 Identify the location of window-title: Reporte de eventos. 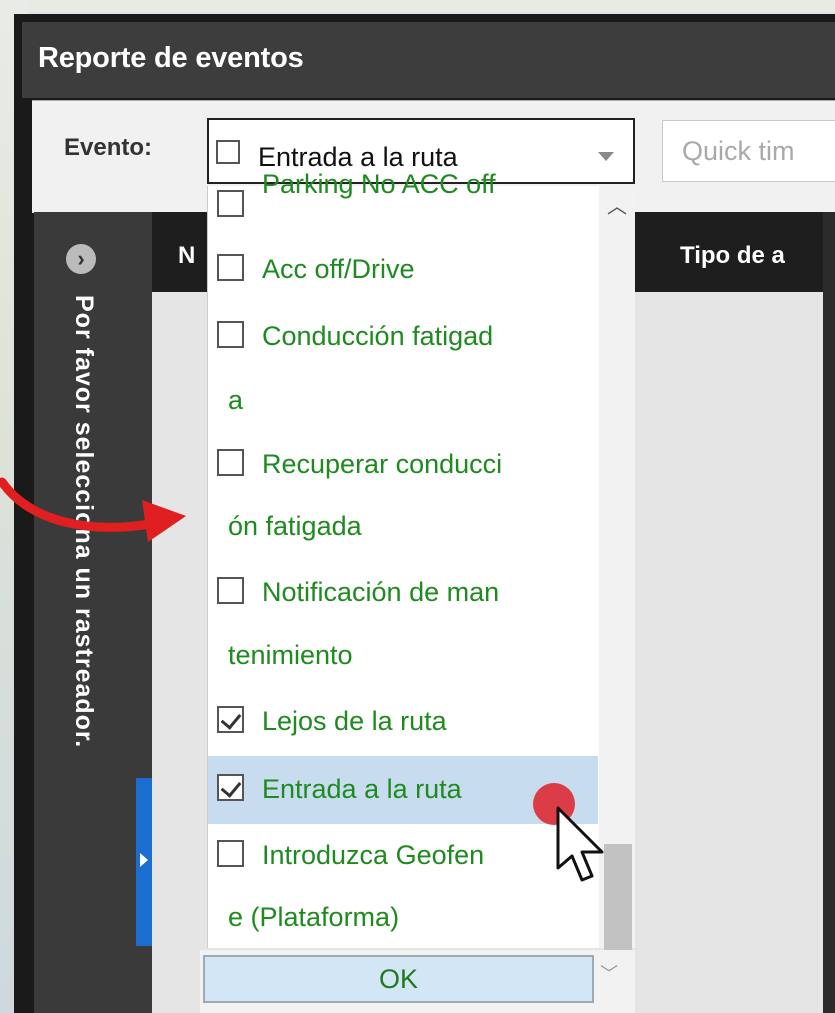
(171, 58).